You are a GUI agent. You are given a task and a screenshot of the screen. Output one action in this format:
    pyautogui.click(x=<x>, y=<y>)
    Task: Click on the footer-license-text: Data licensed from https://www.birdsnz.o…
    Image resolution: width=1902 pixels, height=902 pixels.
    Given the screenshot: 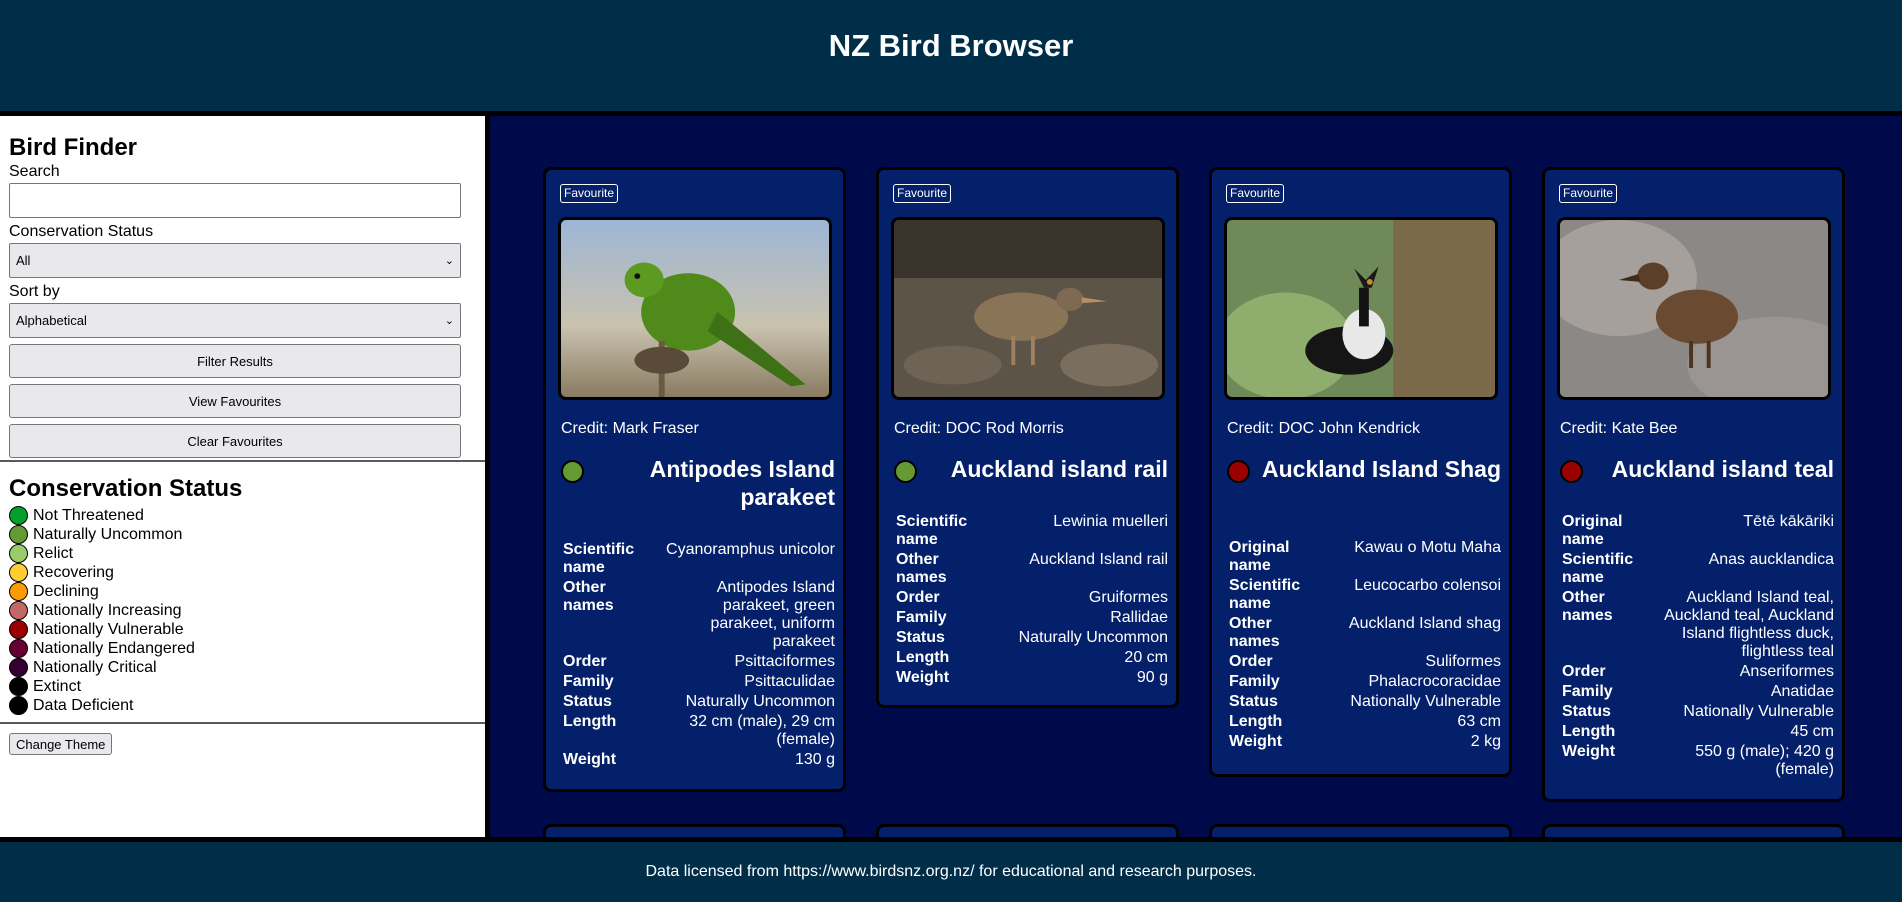 What is the action you would take?
    pyautogui.click(x=951, y=871)
    